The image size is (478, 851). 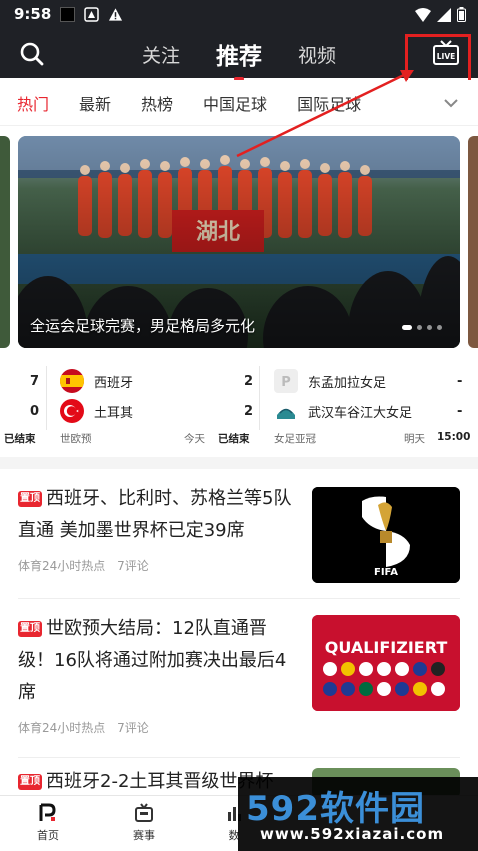 I want to click on watermark-logo-text: 592软件园, so click(x=335, y=809).